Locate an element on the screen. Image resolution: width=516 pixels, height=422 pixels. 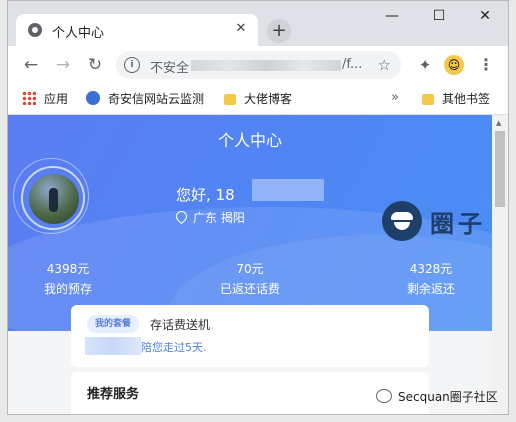
address-bar: i 不安全 /f... ☆ is located at coordinates (258, 65).